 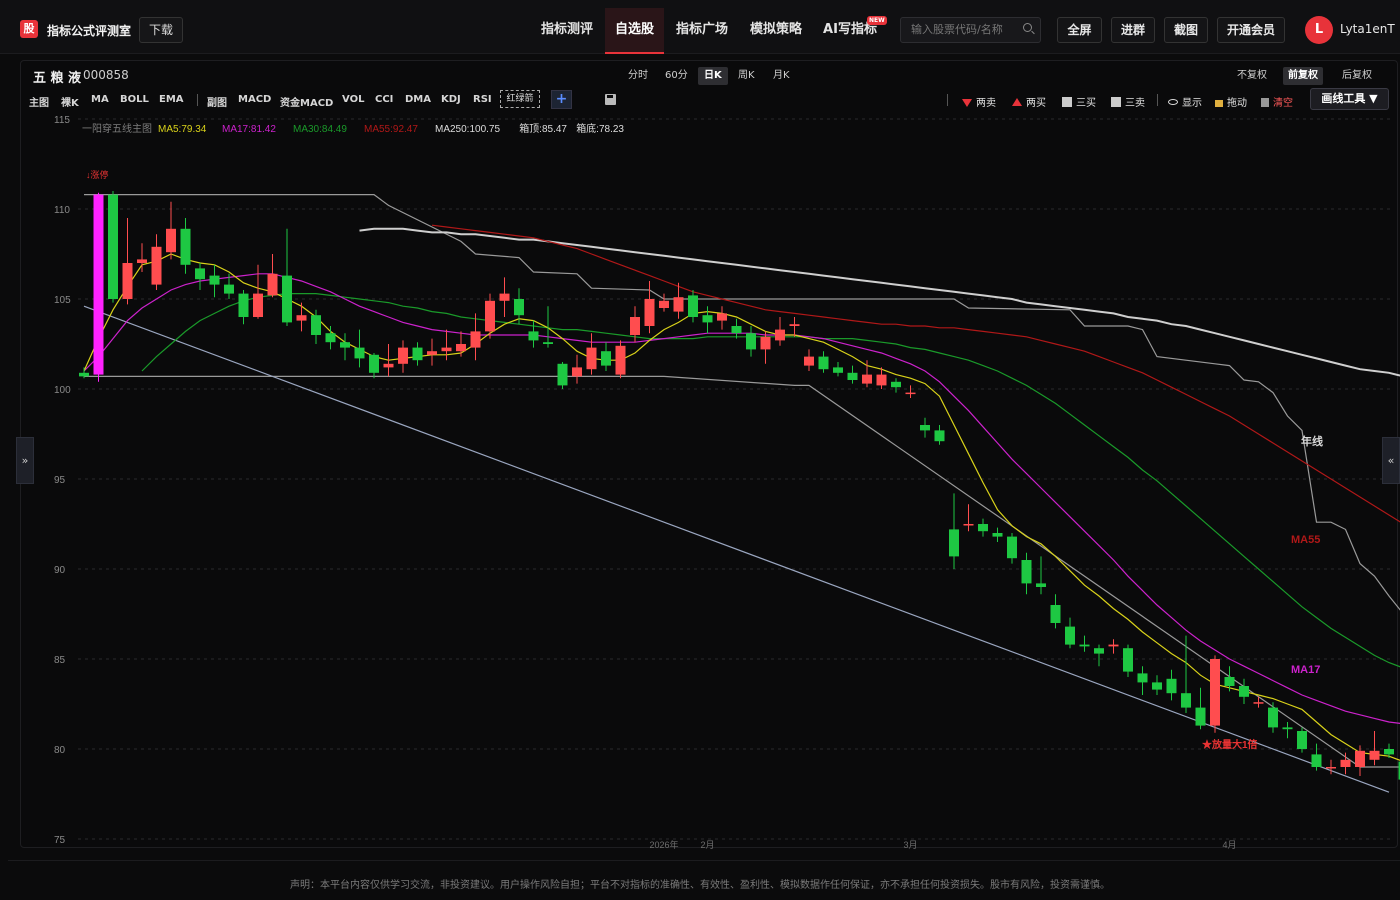 I want to click on x-tick-label: 2026年, so click(x=663, y=844).